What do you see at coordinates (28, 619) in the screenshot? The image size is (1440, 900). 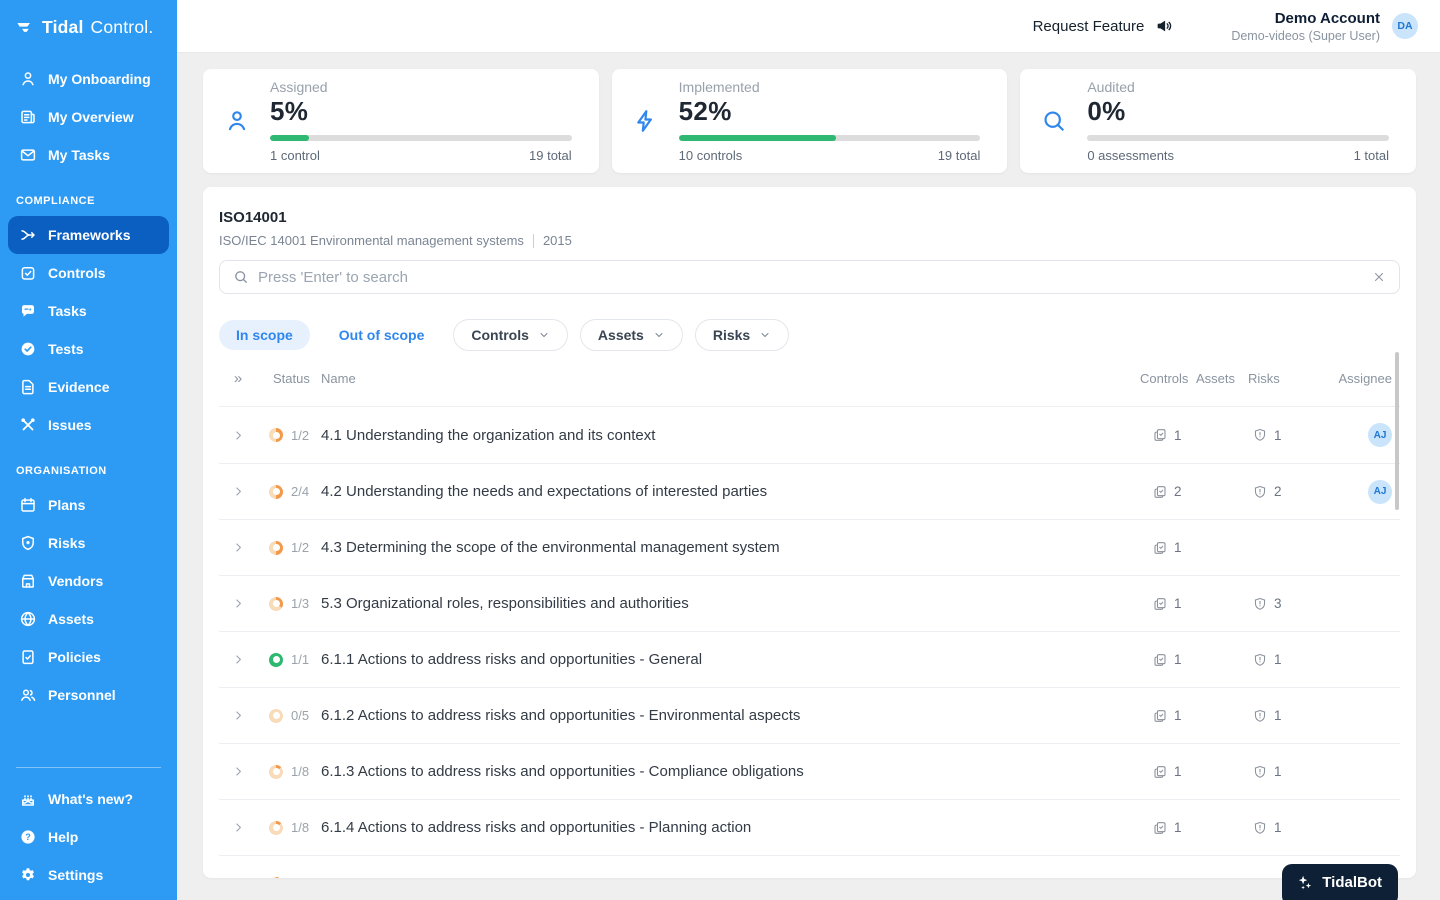 I see `globe-icon` at bounding box center [28, 619].